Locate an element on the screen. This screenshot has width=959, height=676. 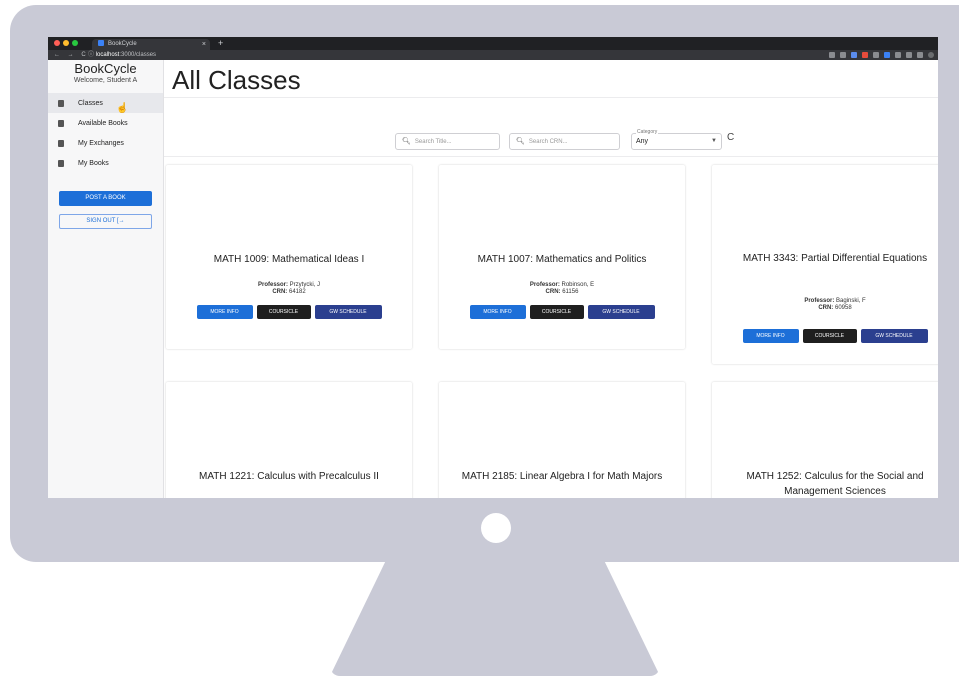
sign-out-button: SIGN OUT [→ is located at coordinates (105, 221).